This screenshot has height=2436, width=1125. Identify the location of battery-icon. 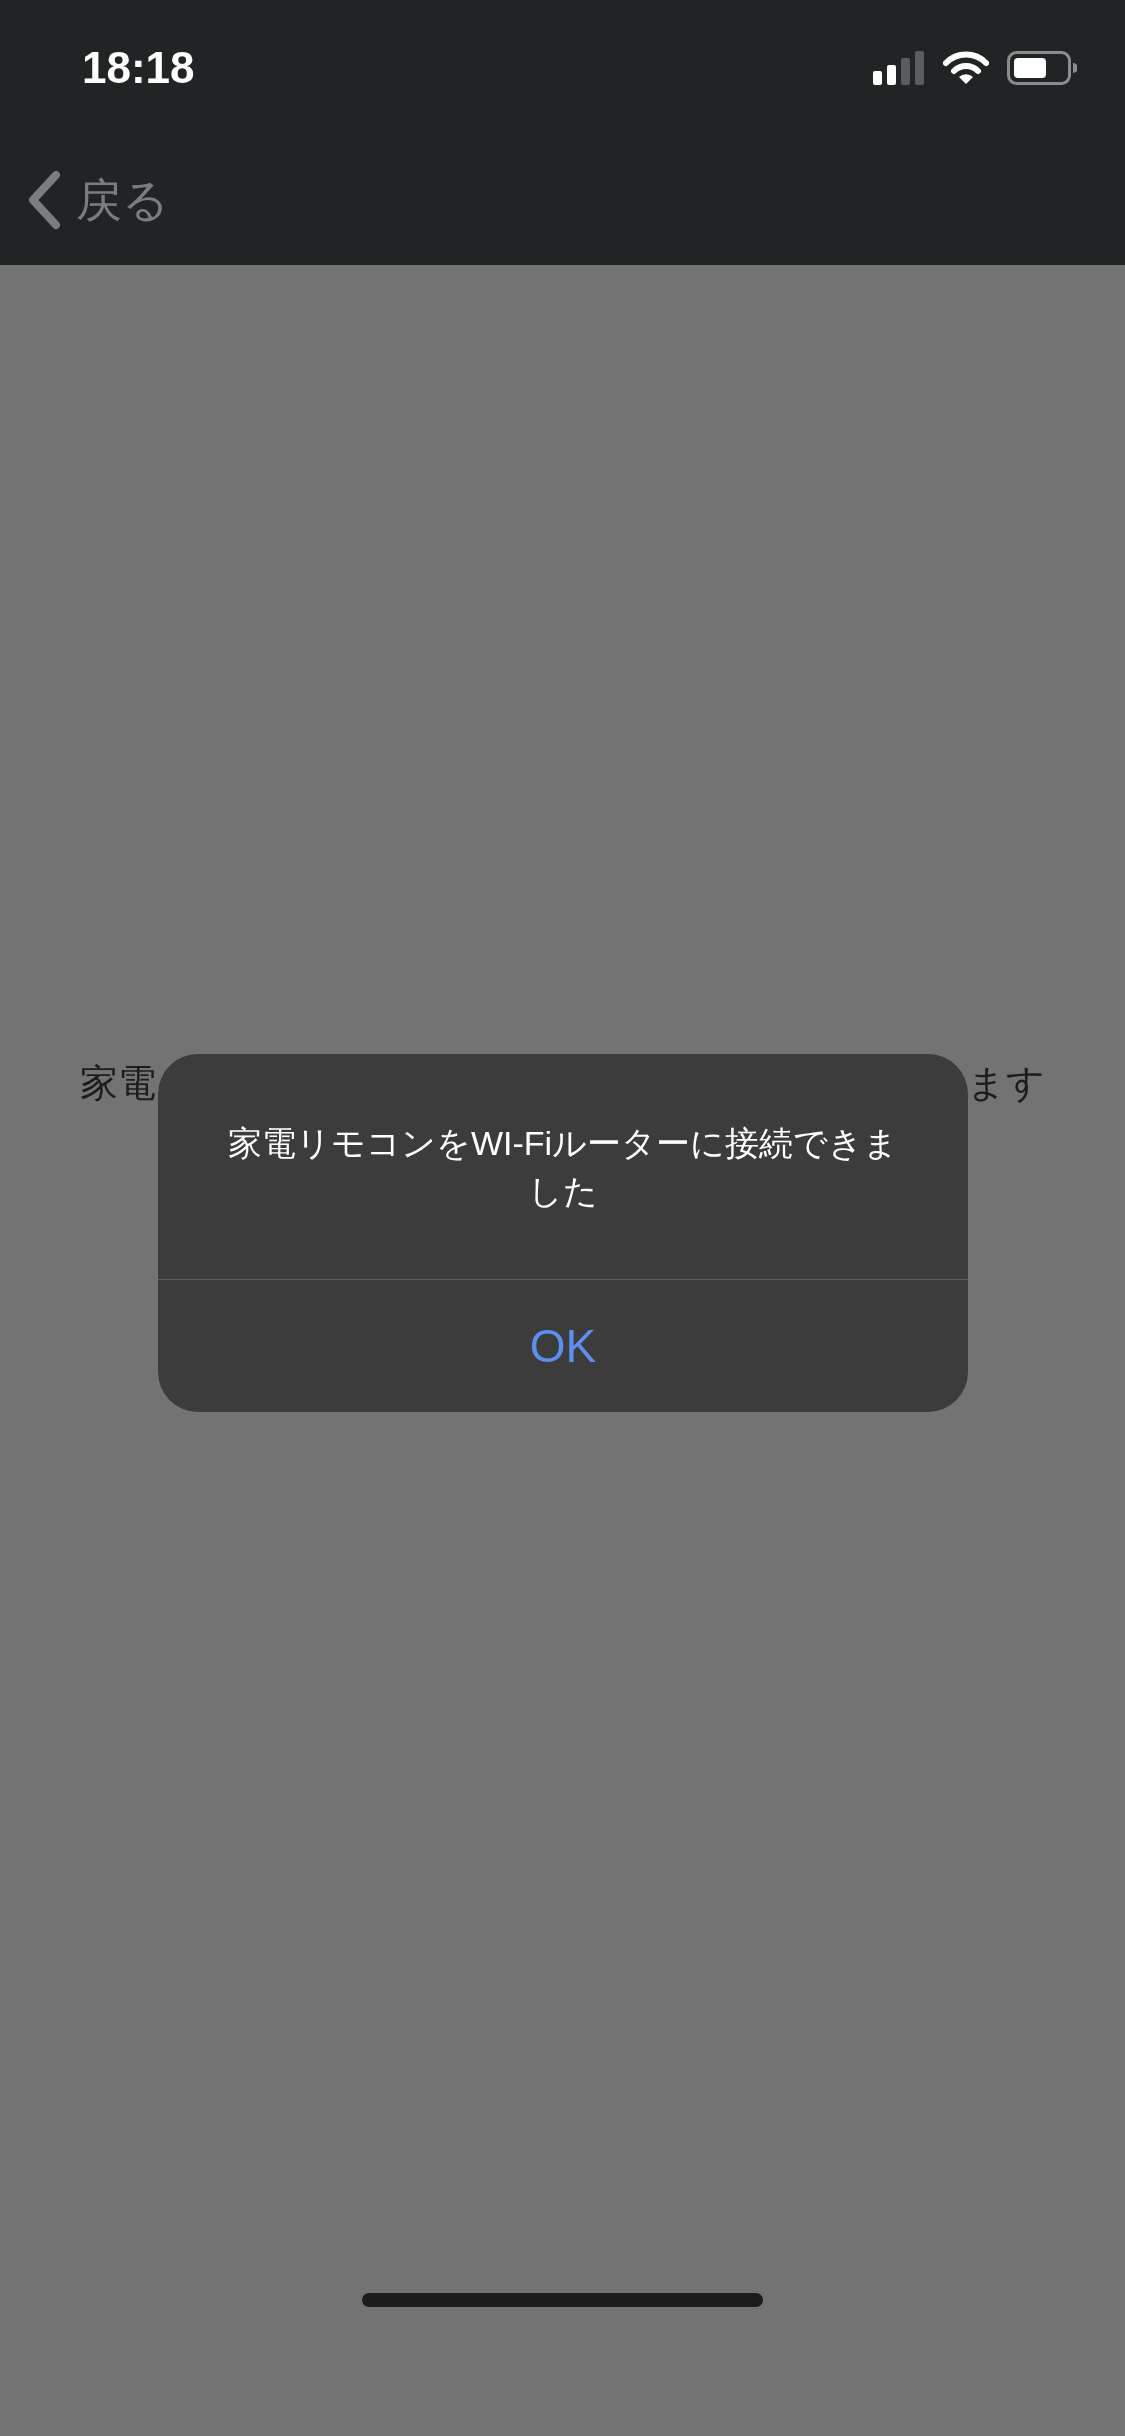
(1042, 67).